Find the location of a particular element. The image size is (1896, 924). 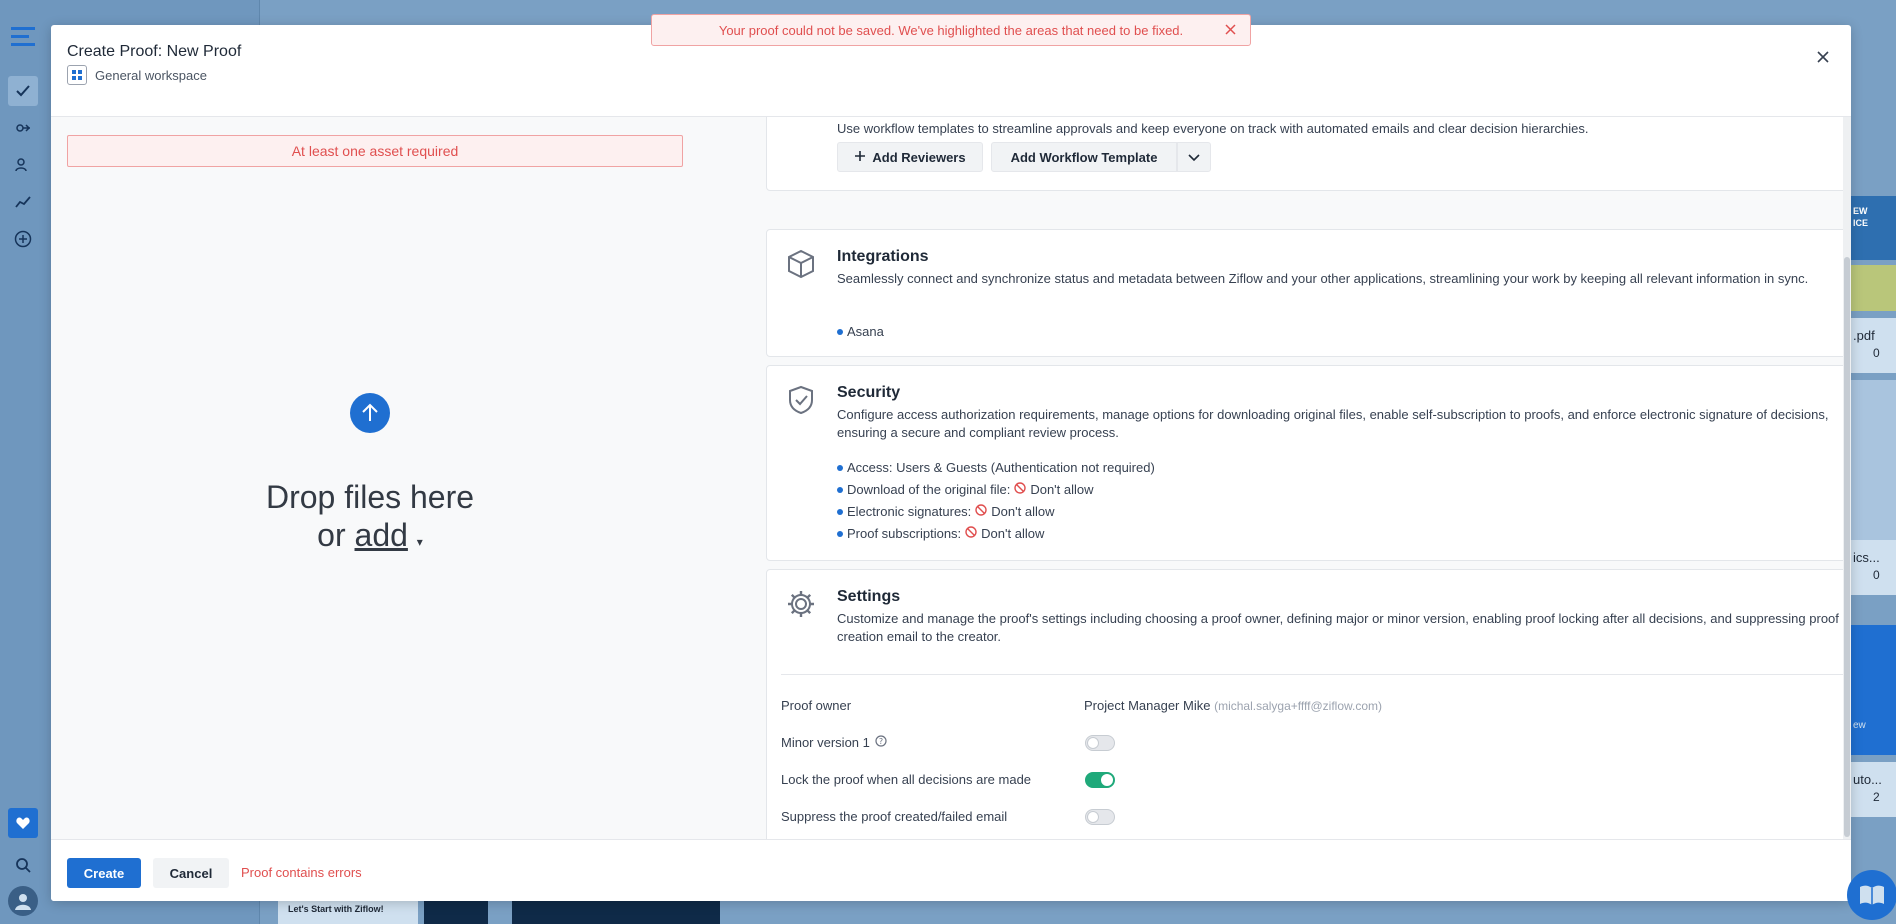

add-workflow-template-button: Add Workflow Template is located at coordinates (1084, 157).